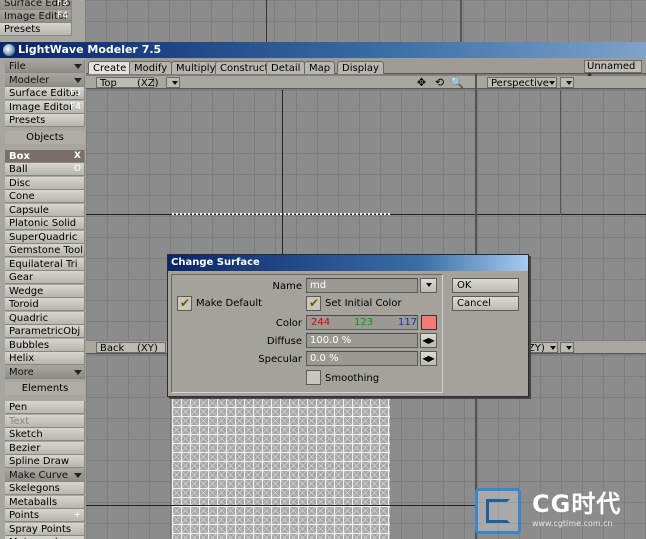 Image resolution: width=646 pixels, height=539 pixels. What do you see at coordinates (362, 340) in the screenshot?
I see `diffuse-field: 100.0 %` at bounding box center [362, 340].